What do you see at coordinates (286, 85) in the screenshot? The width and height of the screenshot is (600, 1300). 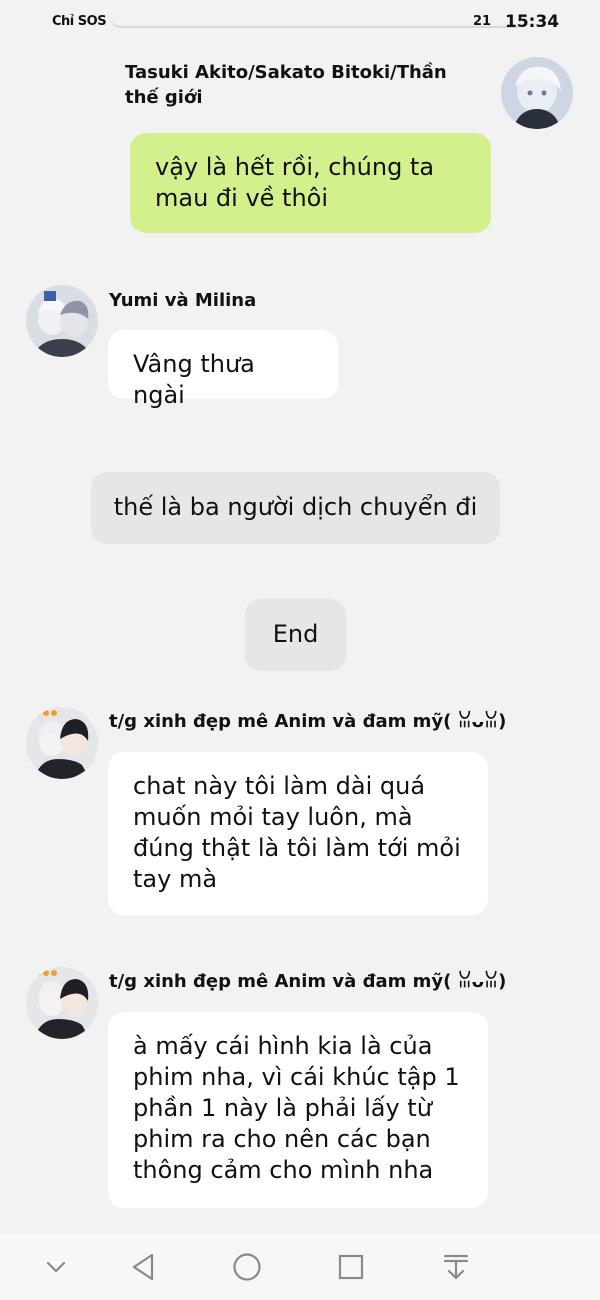 I see `sender-name: Tasuki Akito/Sakato Bitoki/Thần thế giới` at bounding box center [286, 85].